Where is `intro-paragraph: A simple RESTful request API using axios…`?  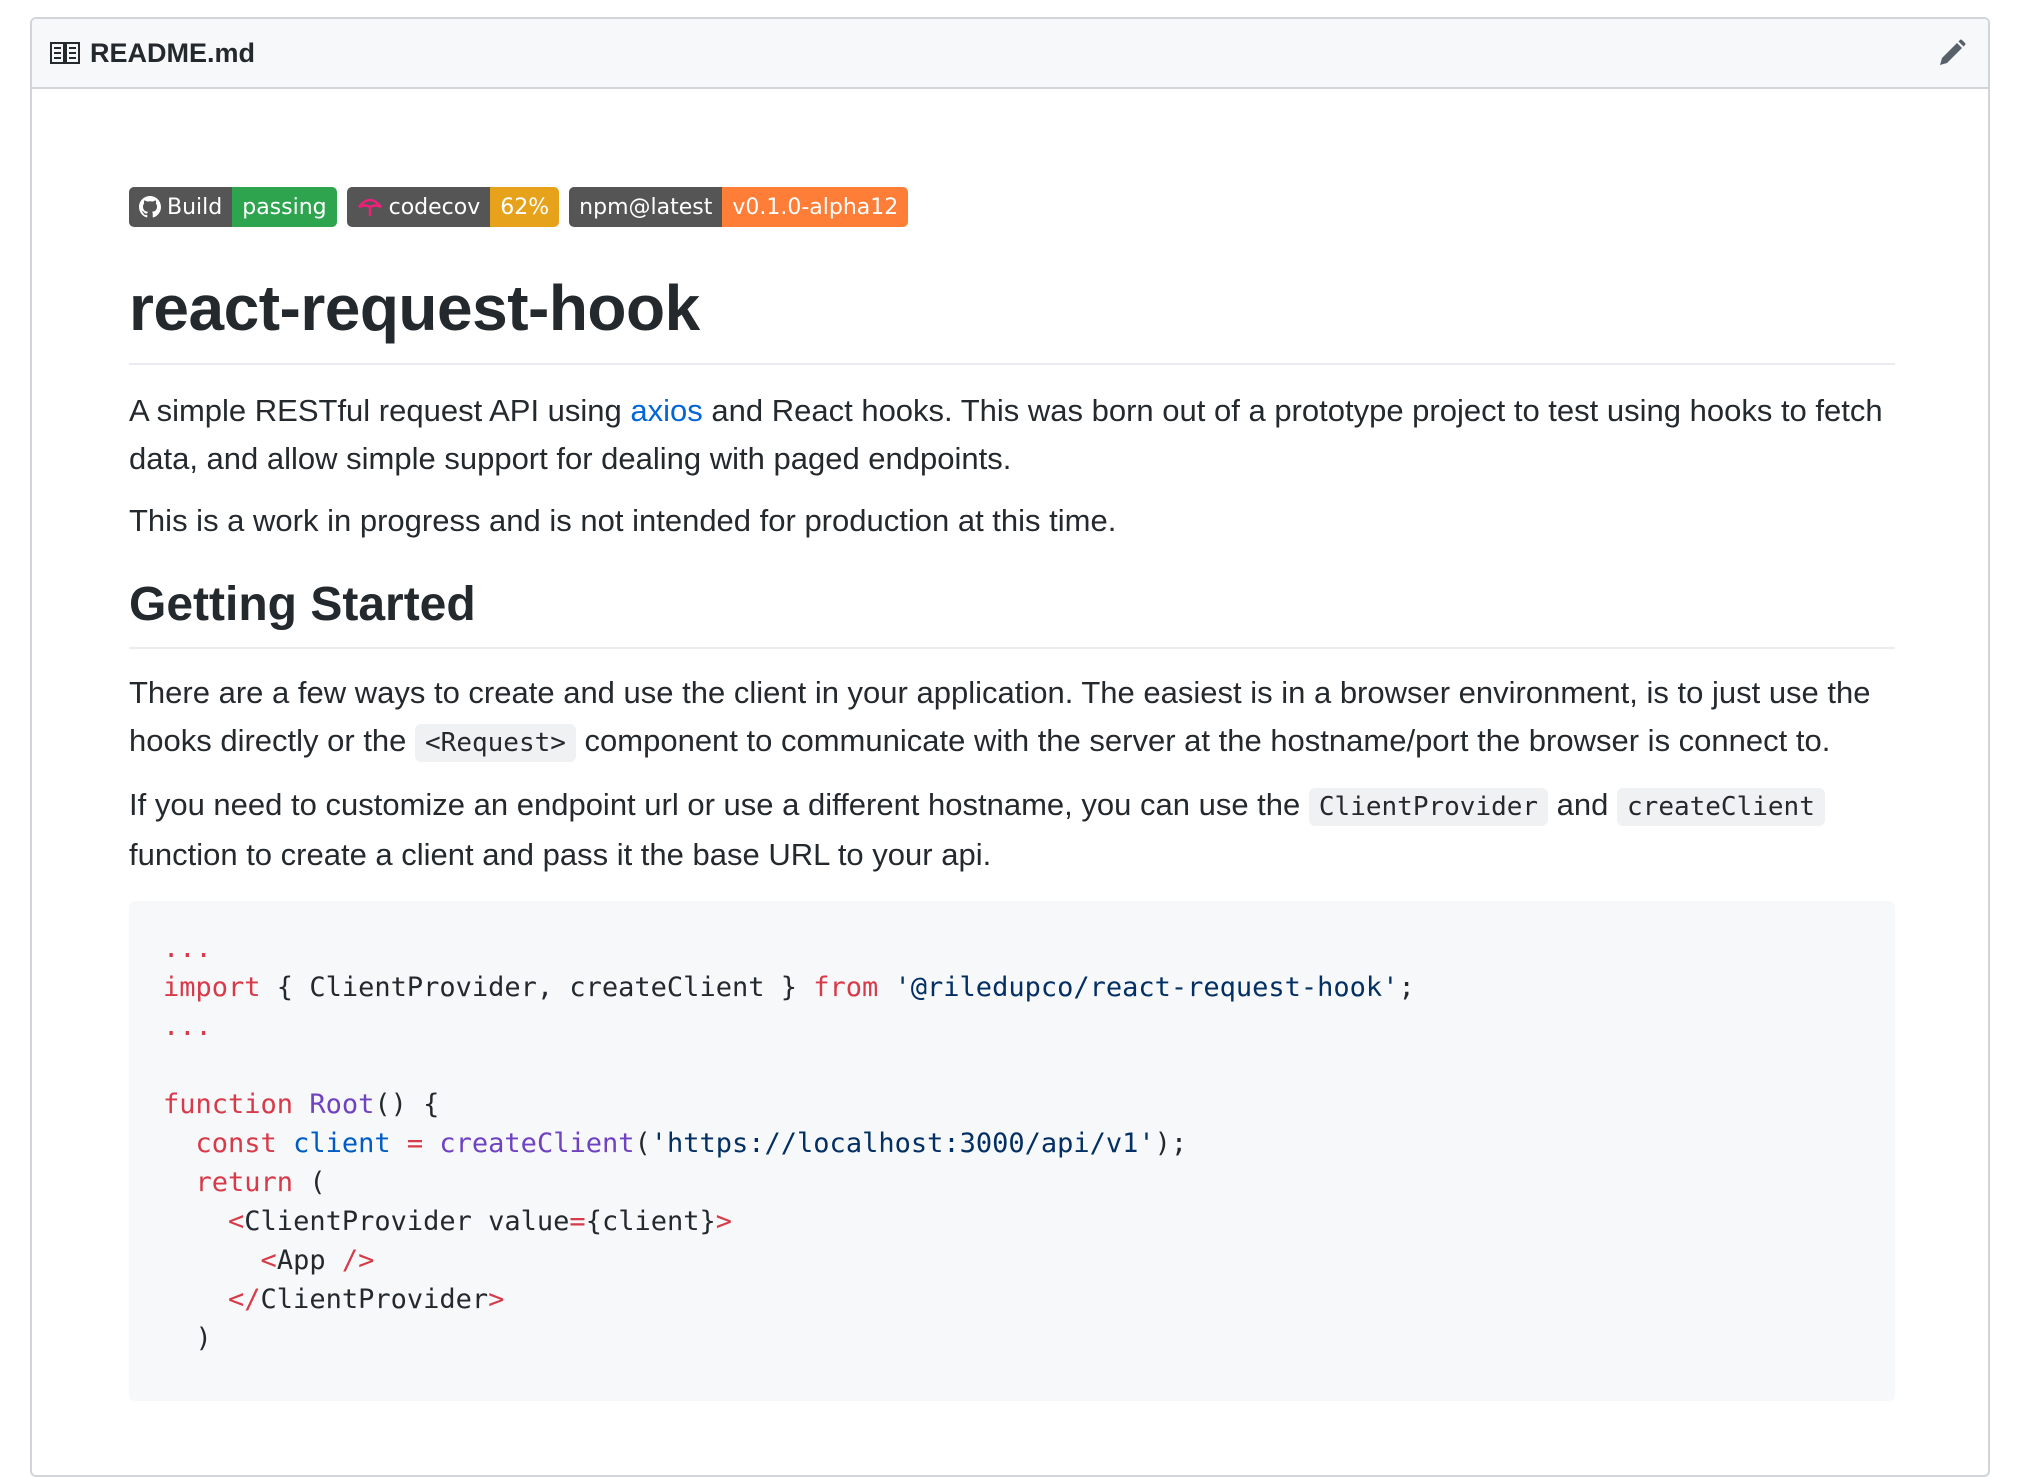 intro-paragraph: A simple RESTful request API using axios… is located at coordinates (1012, 435).